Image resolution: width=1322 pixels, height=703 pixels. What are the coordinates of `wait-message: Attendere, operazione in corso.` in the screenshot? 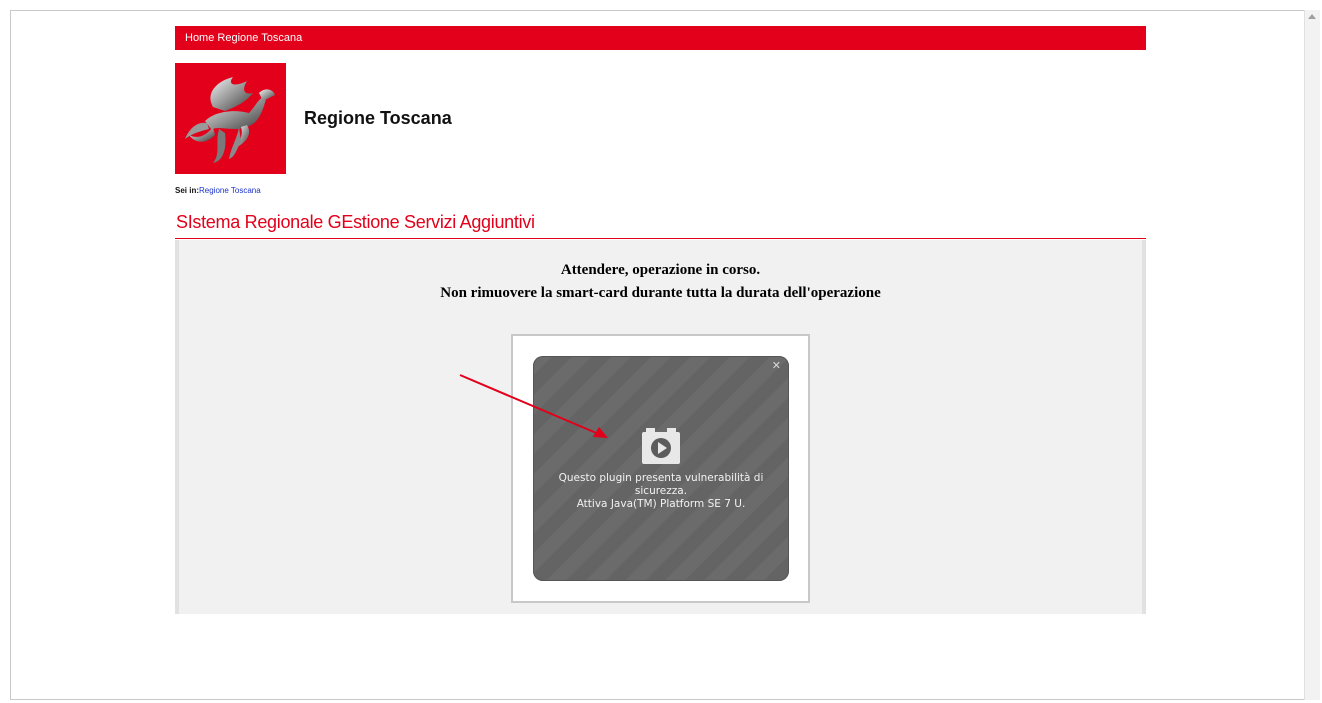 It's located at (660, 270).